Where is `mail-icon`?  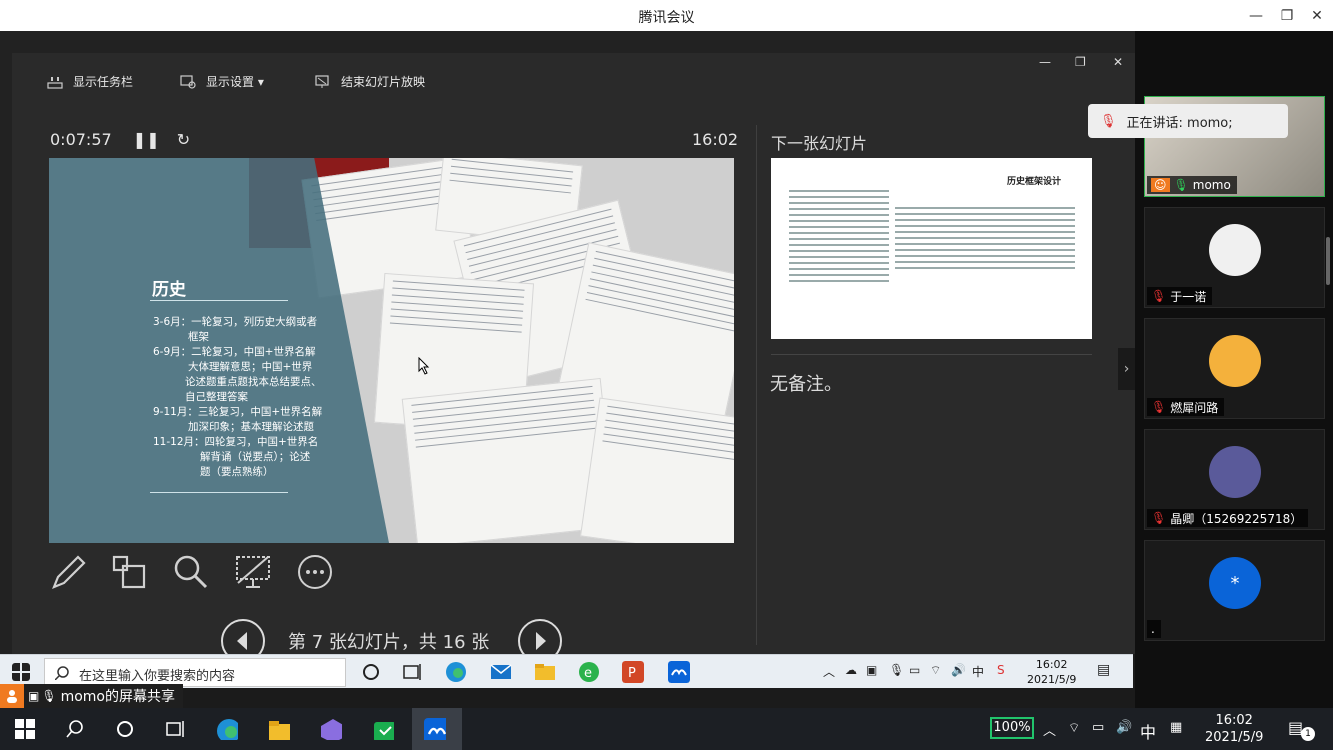
mail-icon is located at coordinates (501, 672).